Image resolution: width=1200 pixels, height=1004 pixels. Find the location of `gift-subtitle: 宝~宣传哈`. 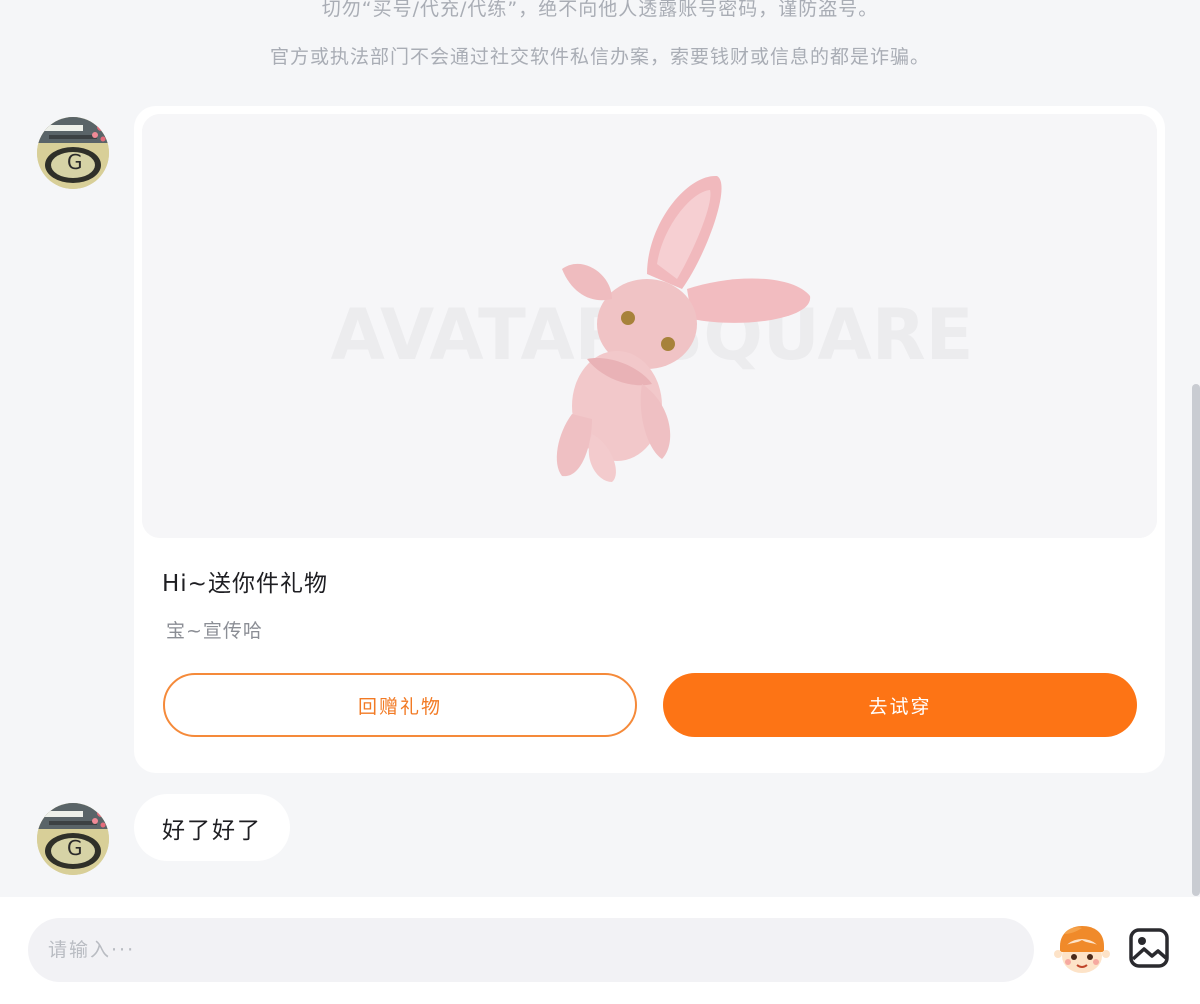

gift-subtitle: 宝~宣传哈 is located at coordinates (214, 631).